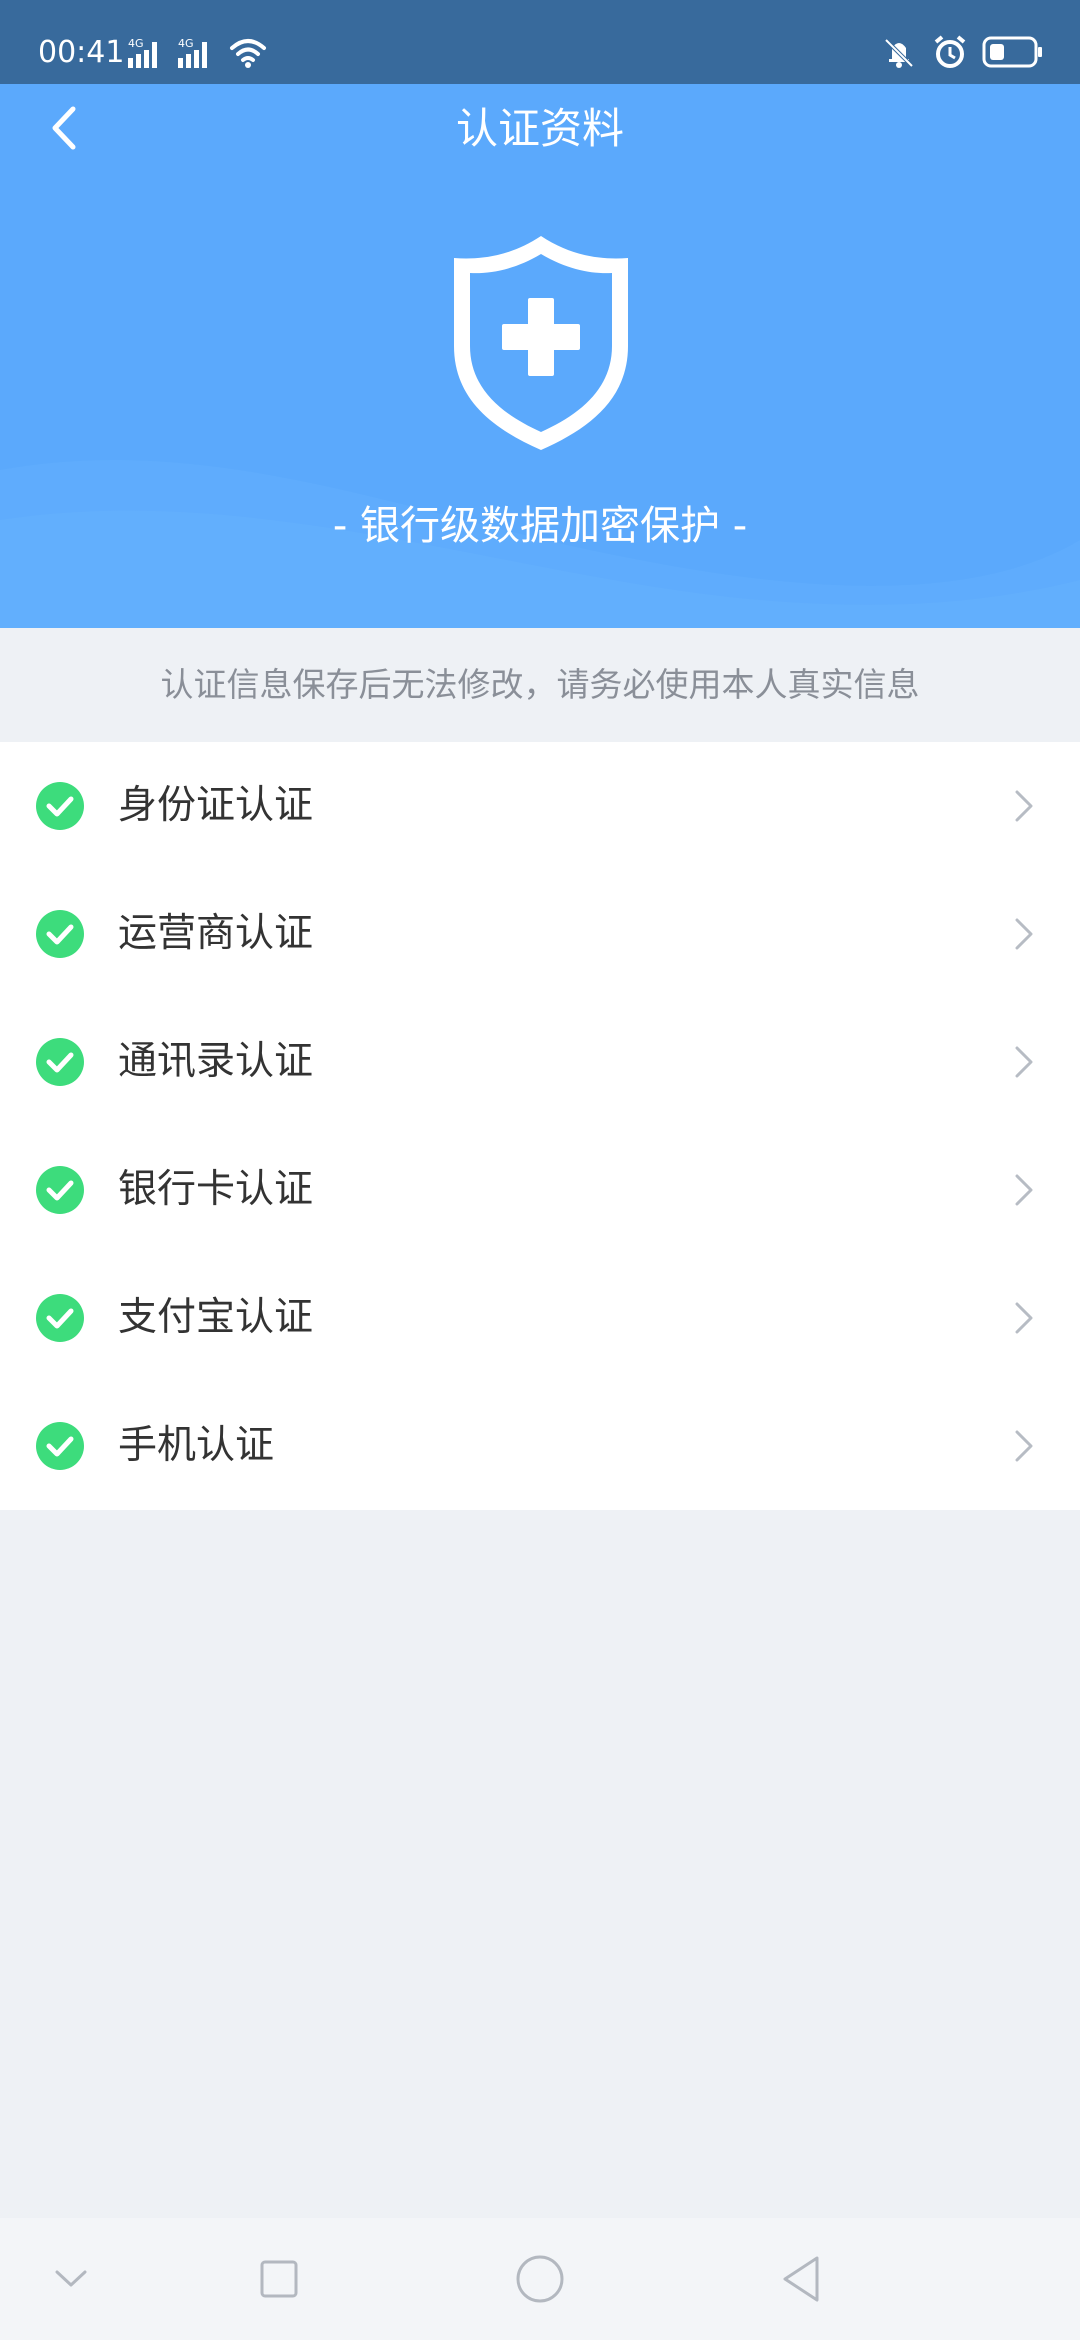 The height and width of the screenshot is (2340, 1080). Describe the element at coordinates (248, 53) in the screenshot. I see `wifi-icon` at that location.